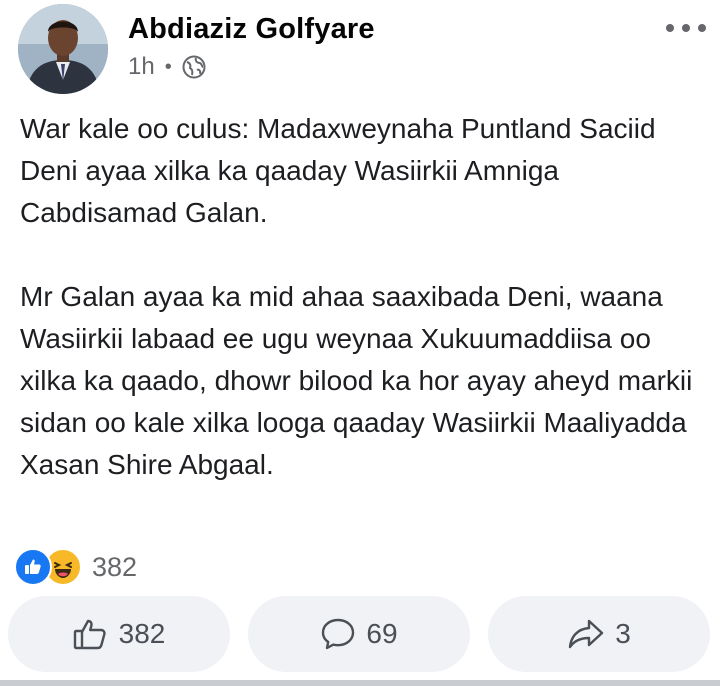  I want to click on comment-bubble-icon, so click(338, 634).